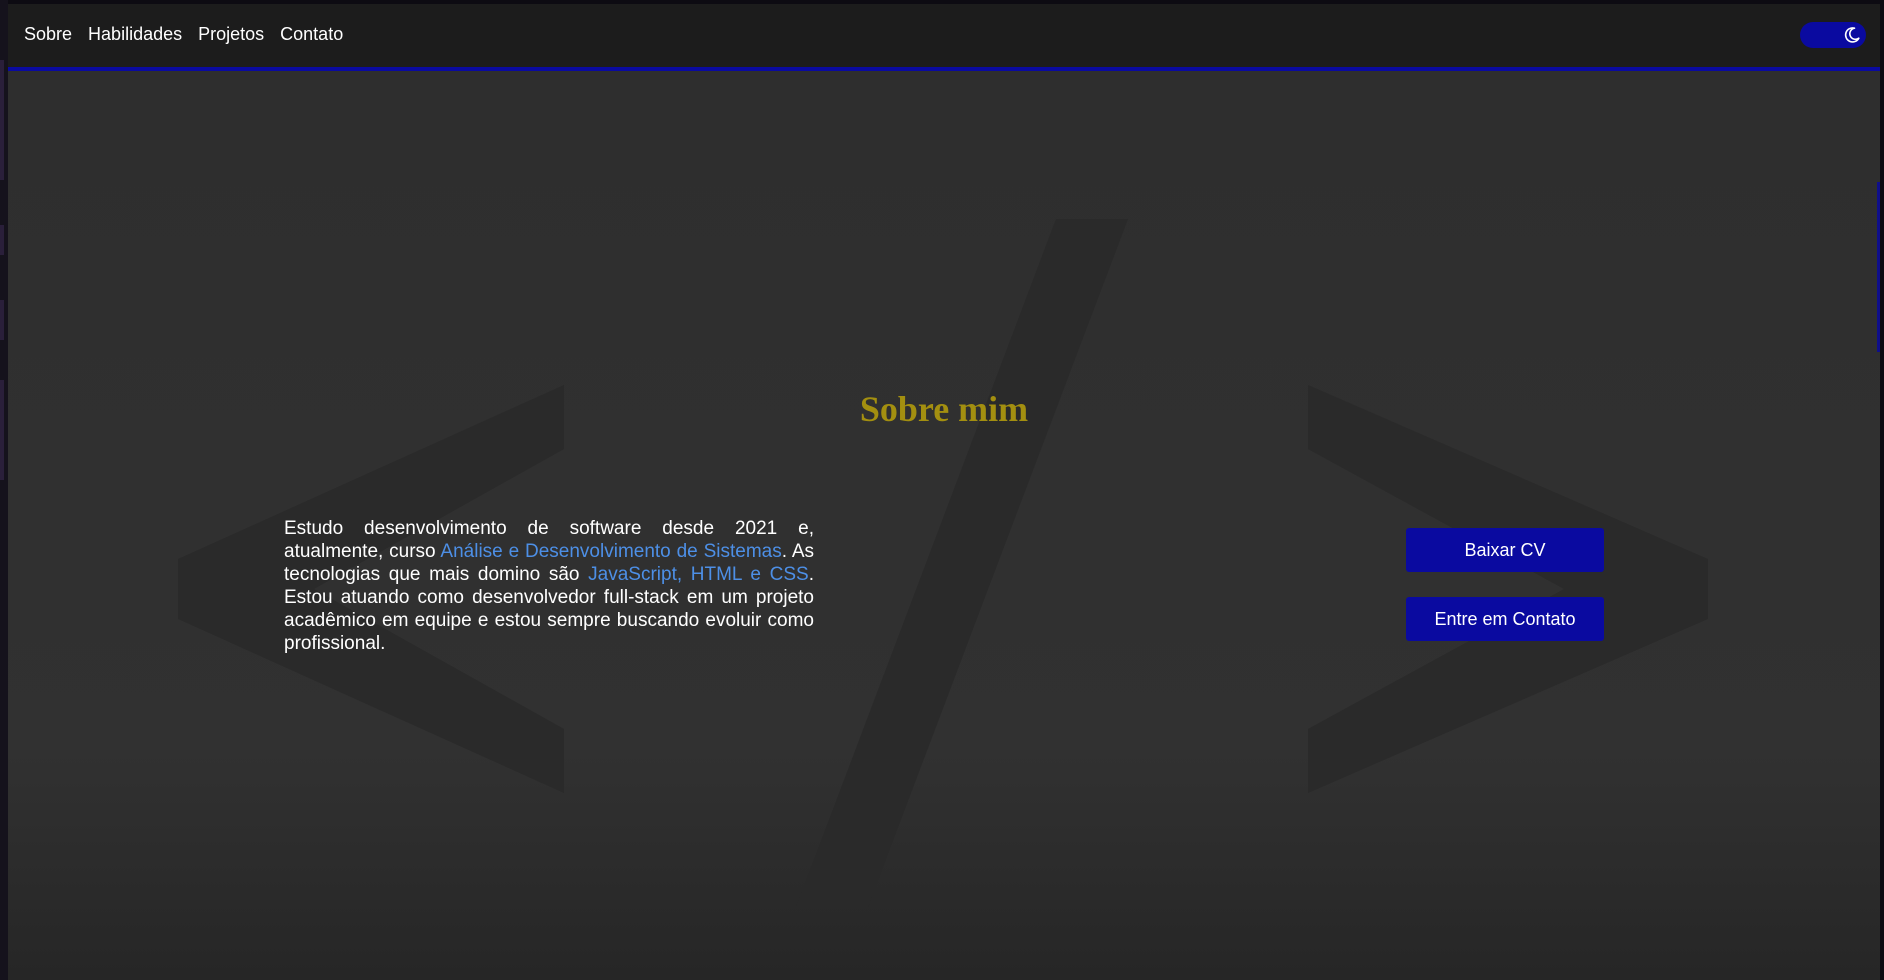  I want to click on nav-link-sobre: Sobre, so click(48, 34).